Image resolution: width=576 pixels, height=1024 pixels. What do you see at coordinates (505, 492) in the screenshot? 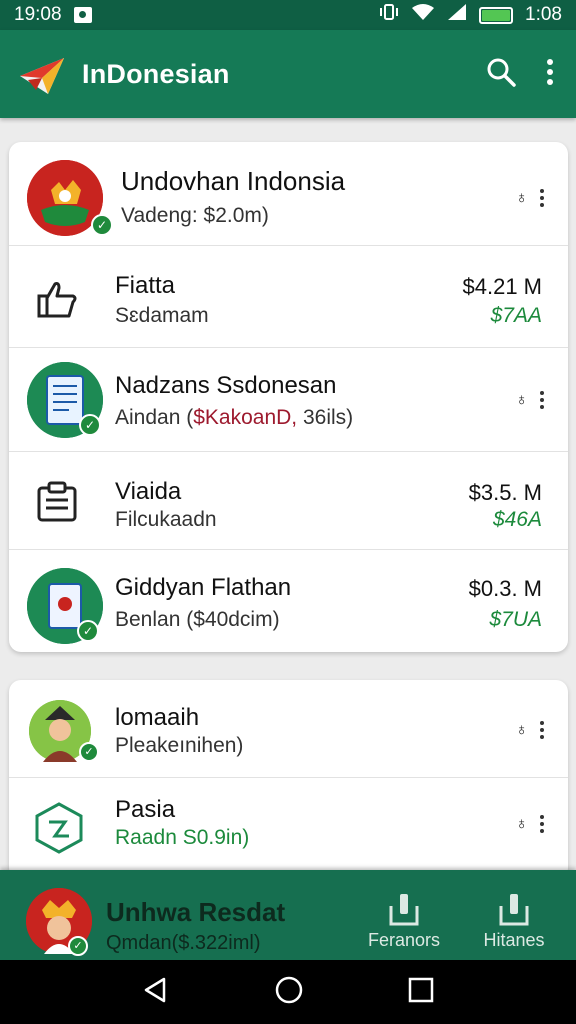
I see `row-amount: $3.5. M` at bounding box center [505, 492].